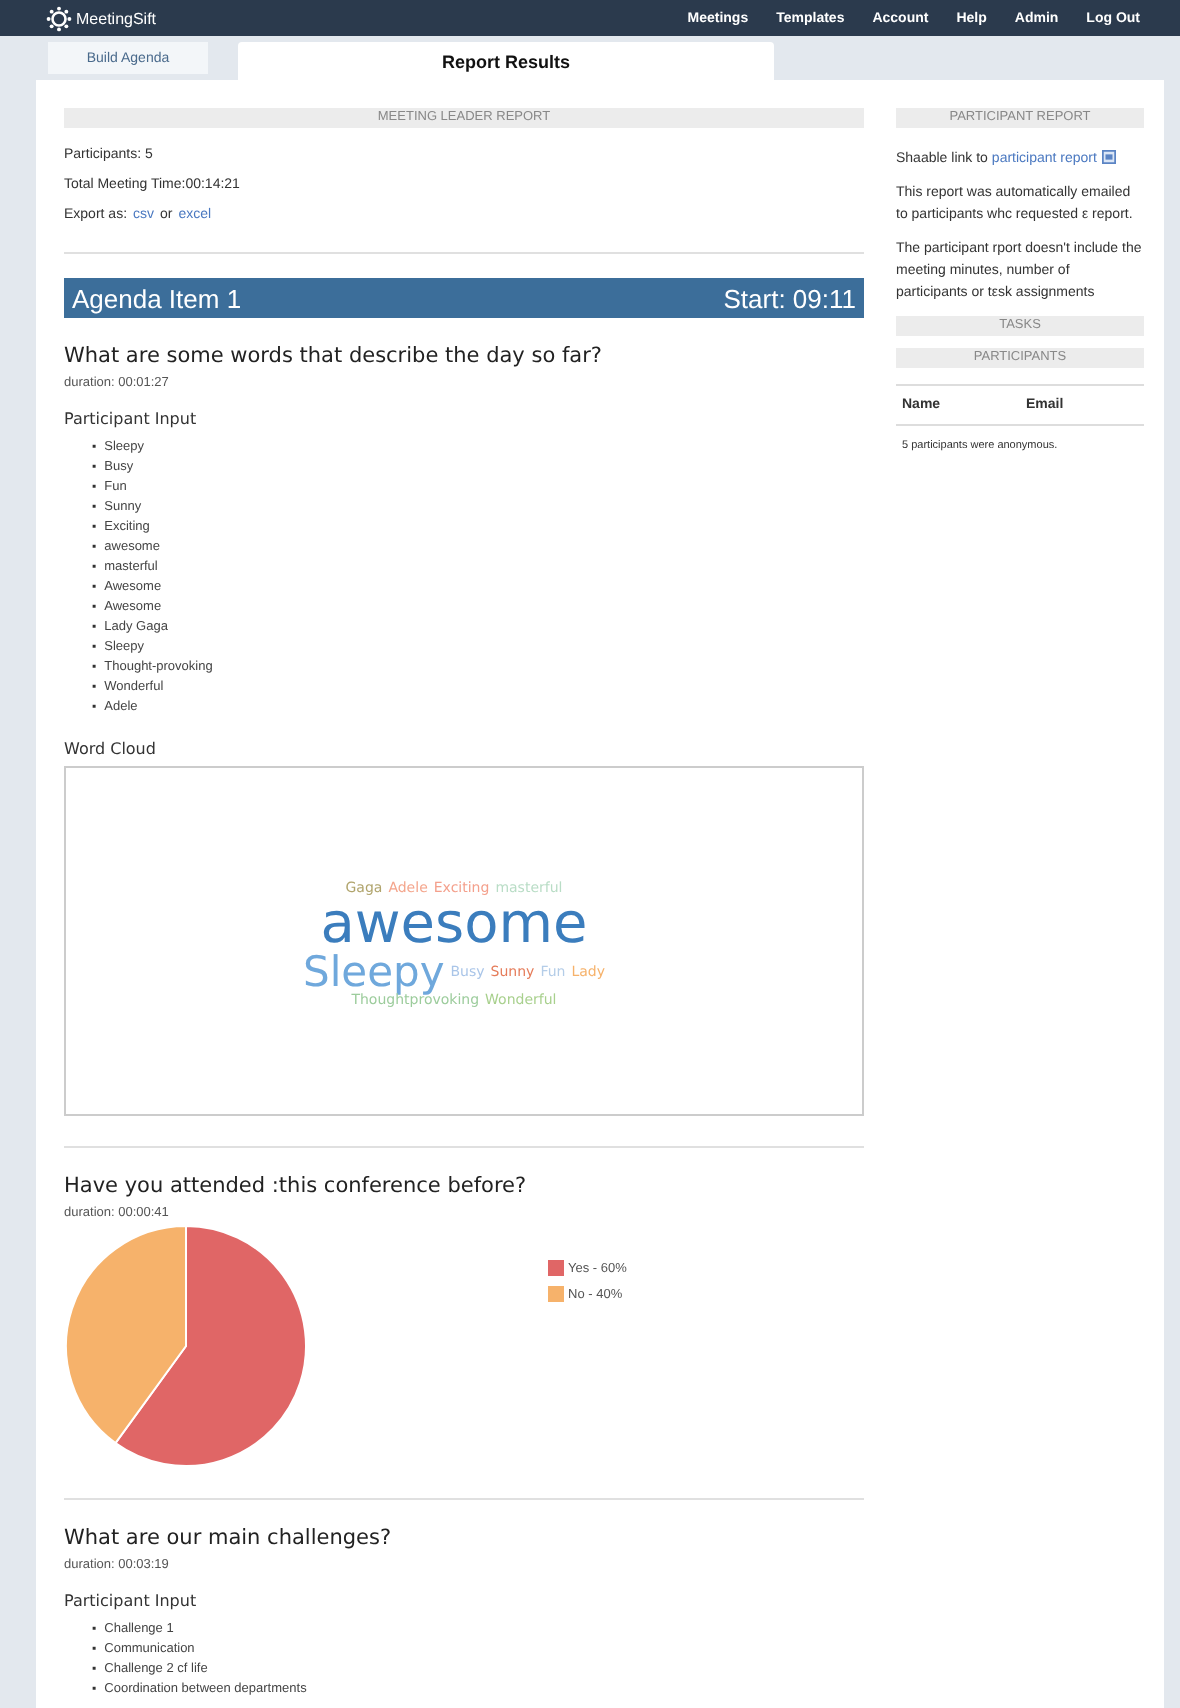  Describe the element at coordinates (1109, 157) in the screenshot. I see `document-icon` at that location.